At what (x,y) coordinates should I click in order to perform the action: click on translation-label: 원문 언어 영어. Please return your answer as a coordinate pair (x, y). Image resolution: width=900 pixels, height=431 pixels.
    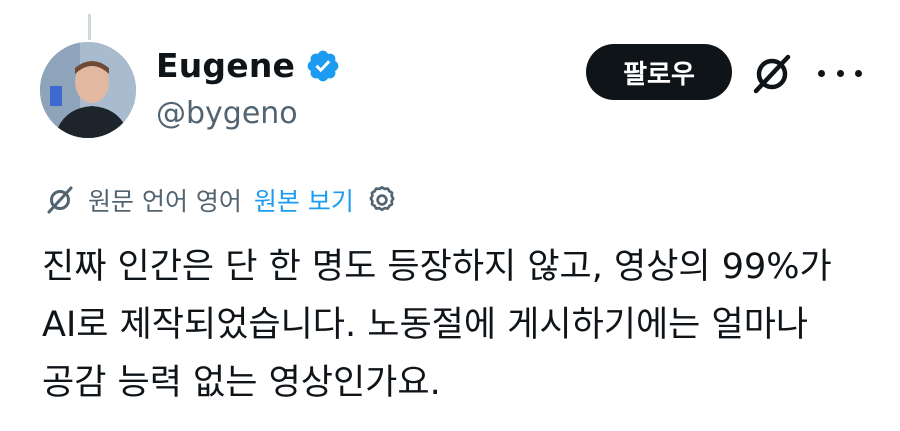
    Looking at the image, I should click on (165, 201).